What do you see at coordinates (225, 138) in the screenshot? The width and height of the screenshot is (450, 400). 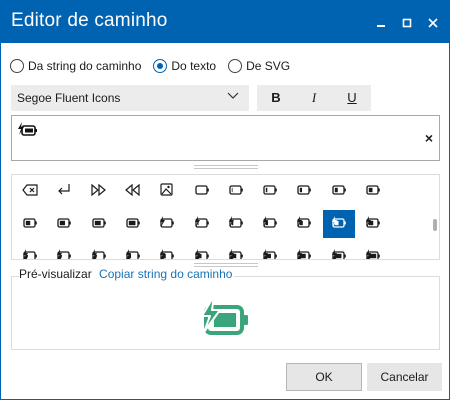 I see `glyph-text-input: ×` at bounding box center [225, 138].